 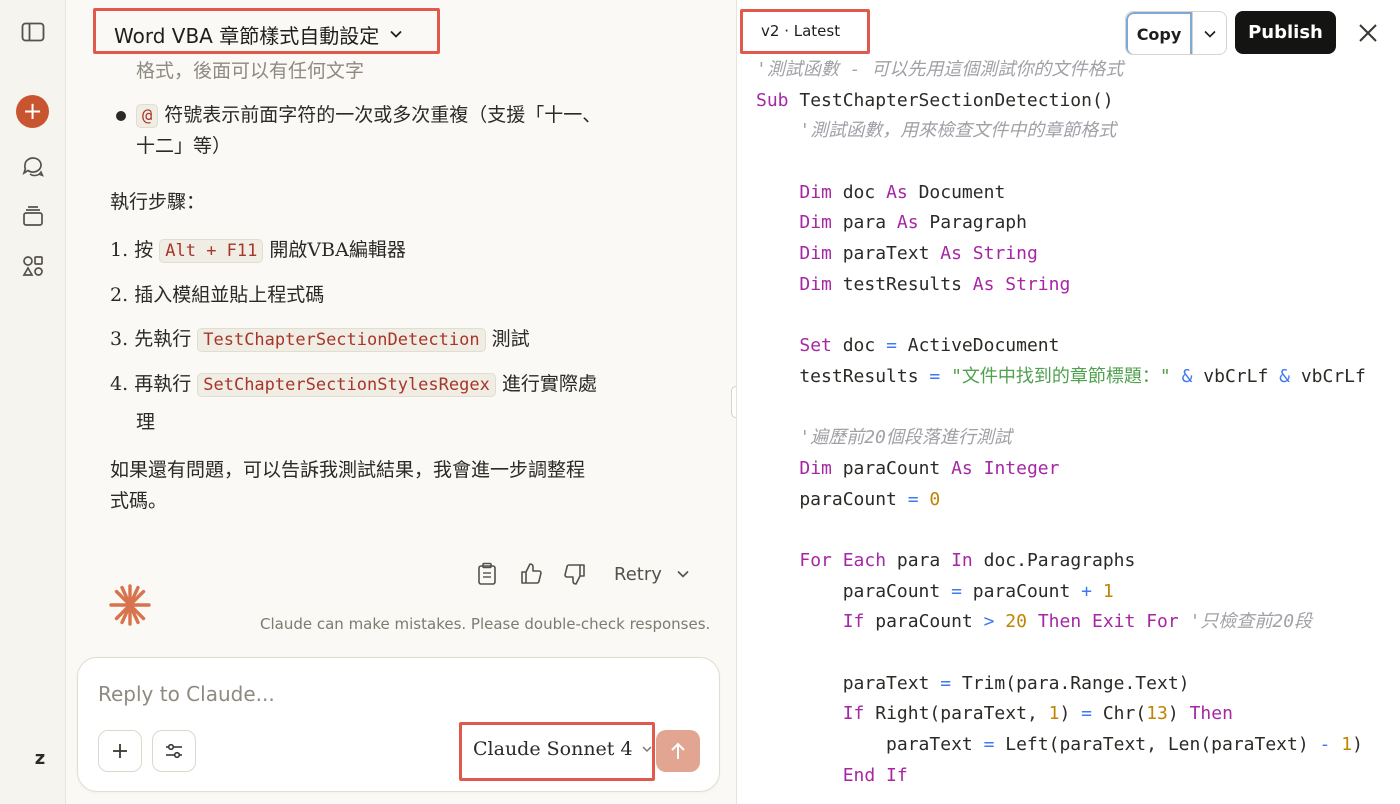 I want to click on tools-button, so click(x=174, y=751).